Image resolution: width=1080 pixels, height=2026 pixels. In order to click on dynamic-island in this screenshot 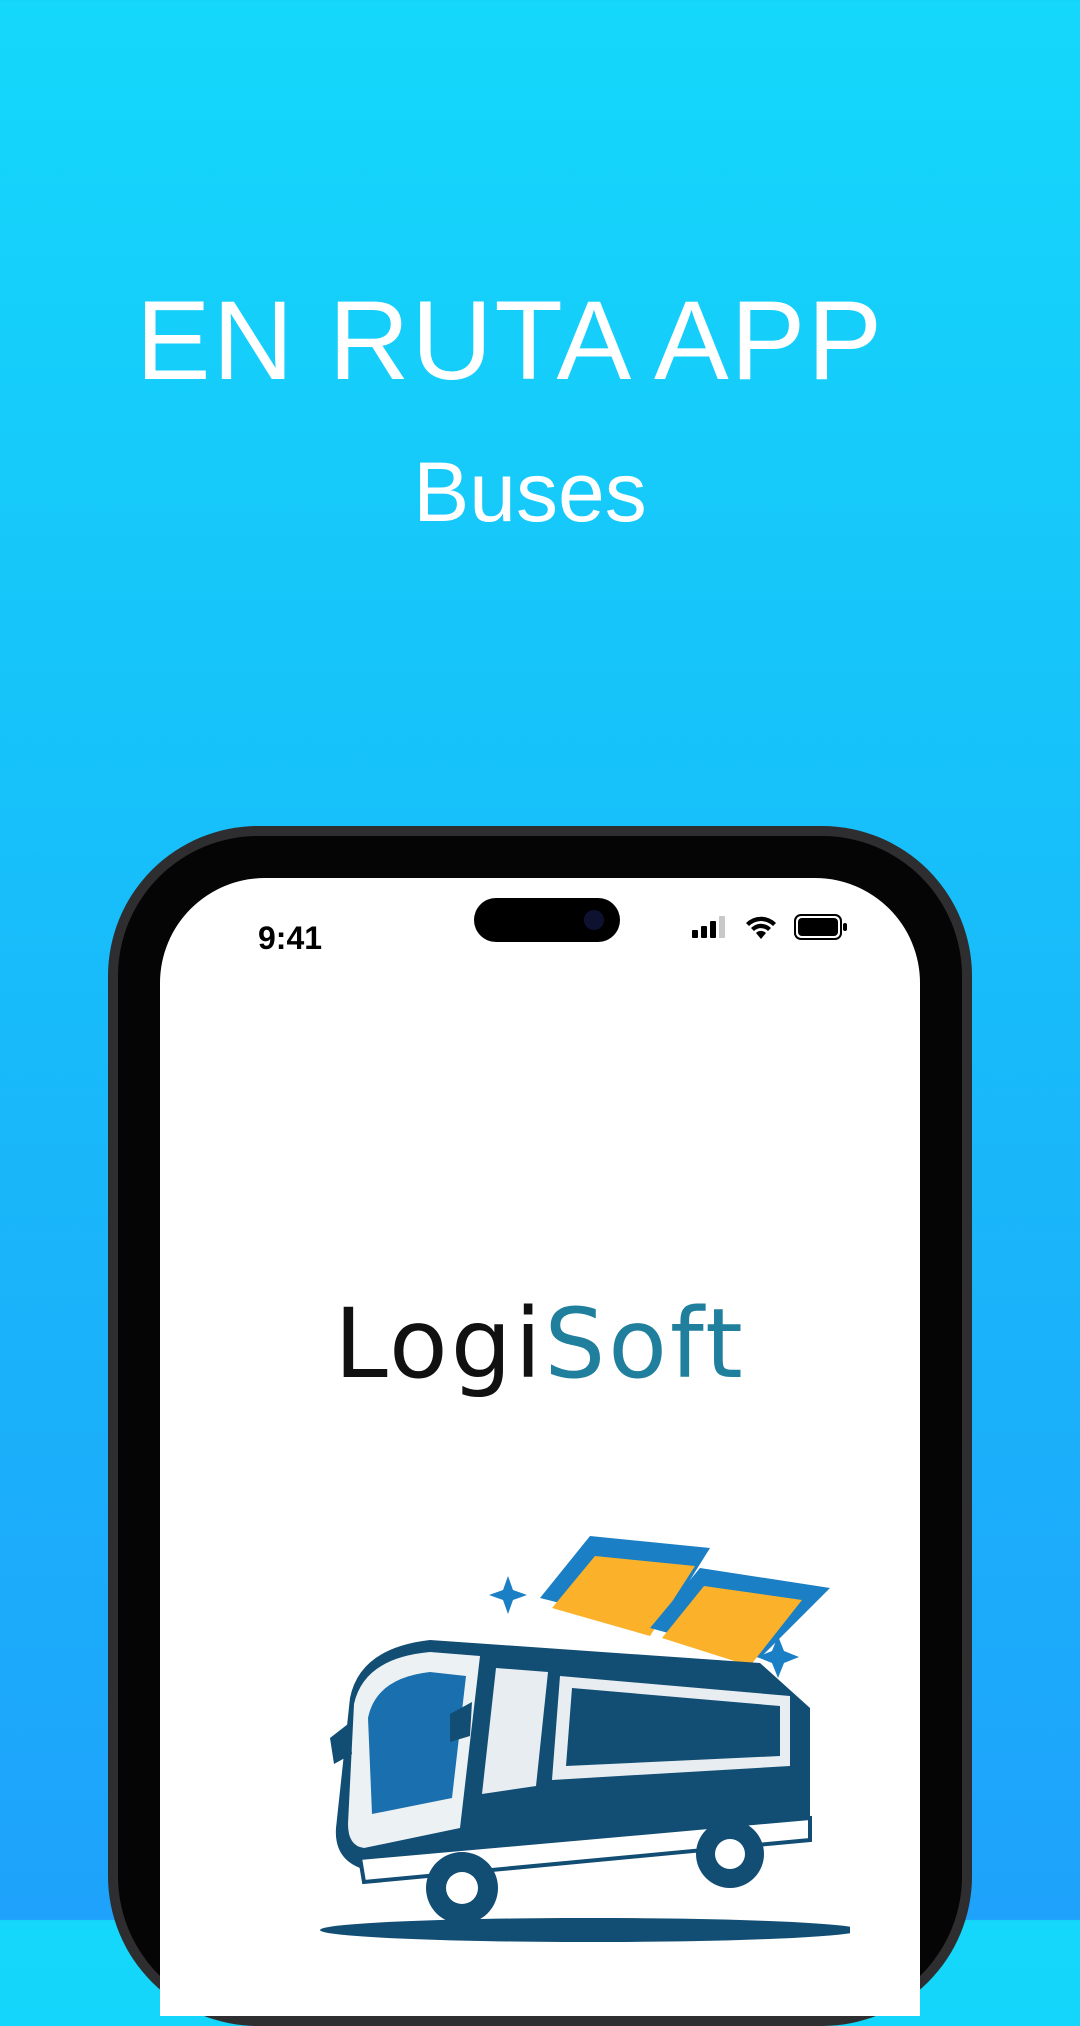, I will do `click(547, 920)`.